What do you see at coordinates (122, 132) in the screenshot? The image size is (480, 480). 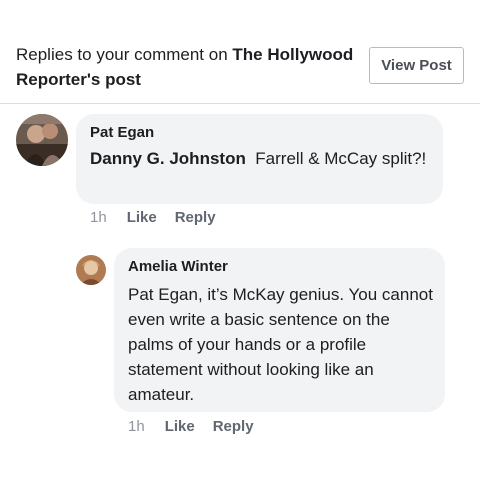 I see `comment-author: Pat Egan` at bounding box center [122, 132].